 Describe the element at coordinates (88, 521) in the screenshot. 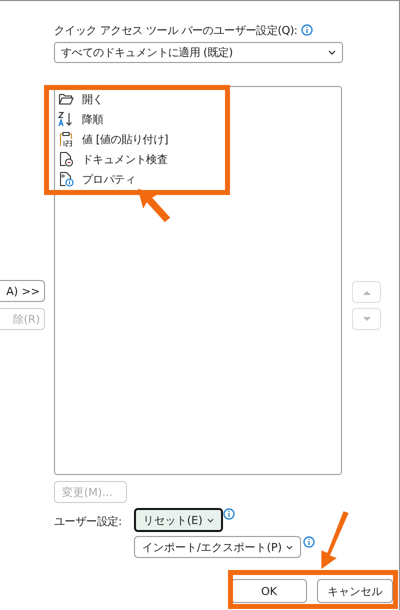

I see `customizations-label: ユーザー設定:` at that location.